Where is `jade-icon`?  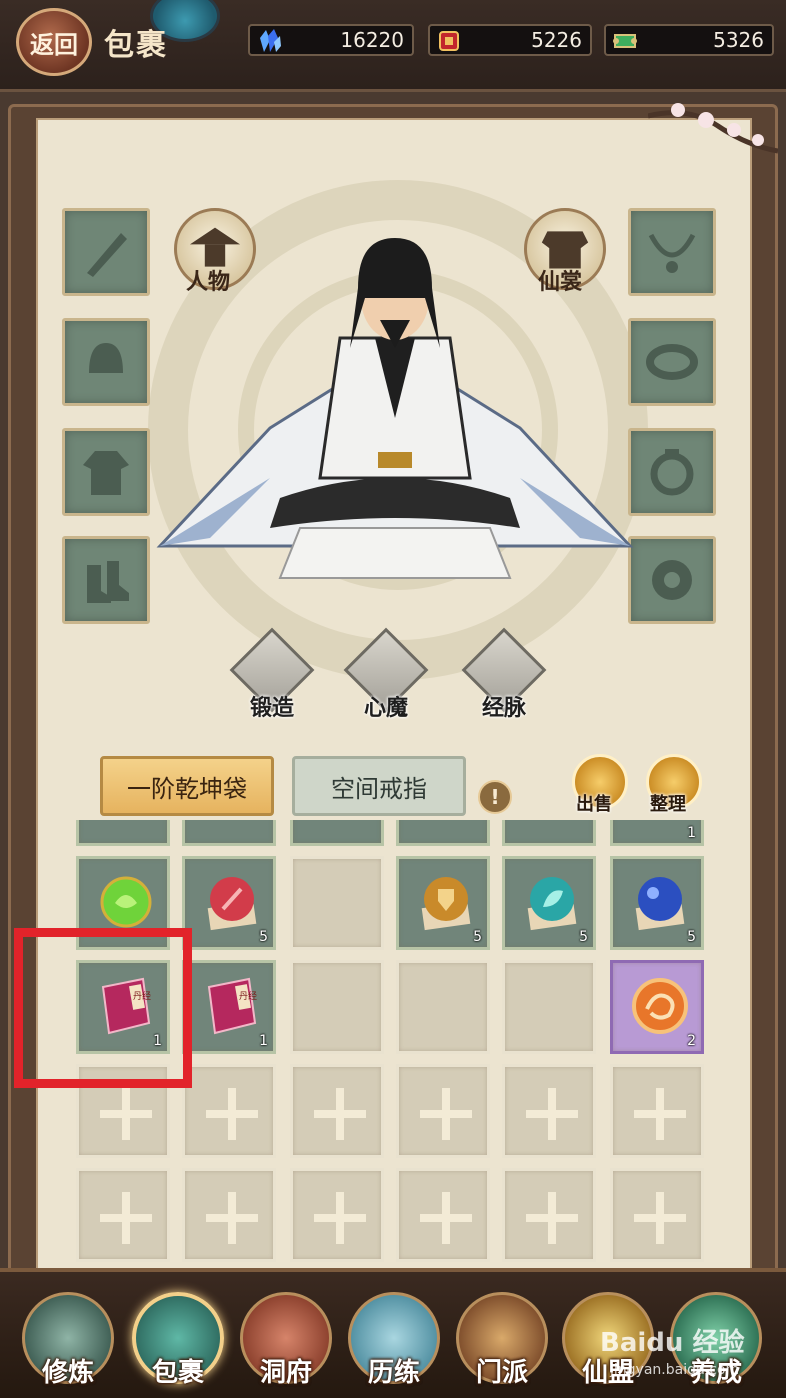 jade-icon is located at coordinates (672, 580).